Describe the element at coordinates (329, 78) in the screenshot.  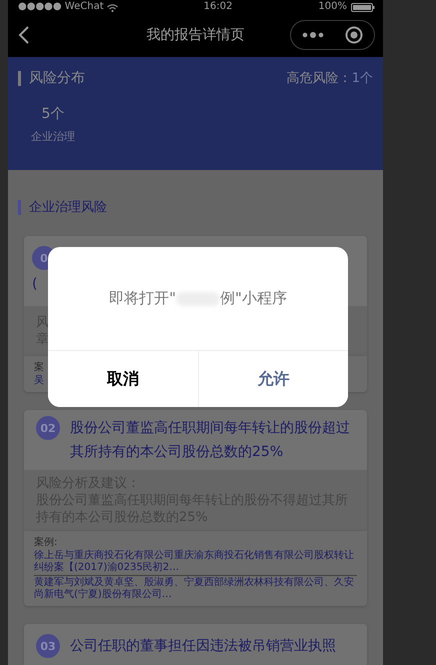
I see `high-risk-count: 高危风险：1个` at that location.